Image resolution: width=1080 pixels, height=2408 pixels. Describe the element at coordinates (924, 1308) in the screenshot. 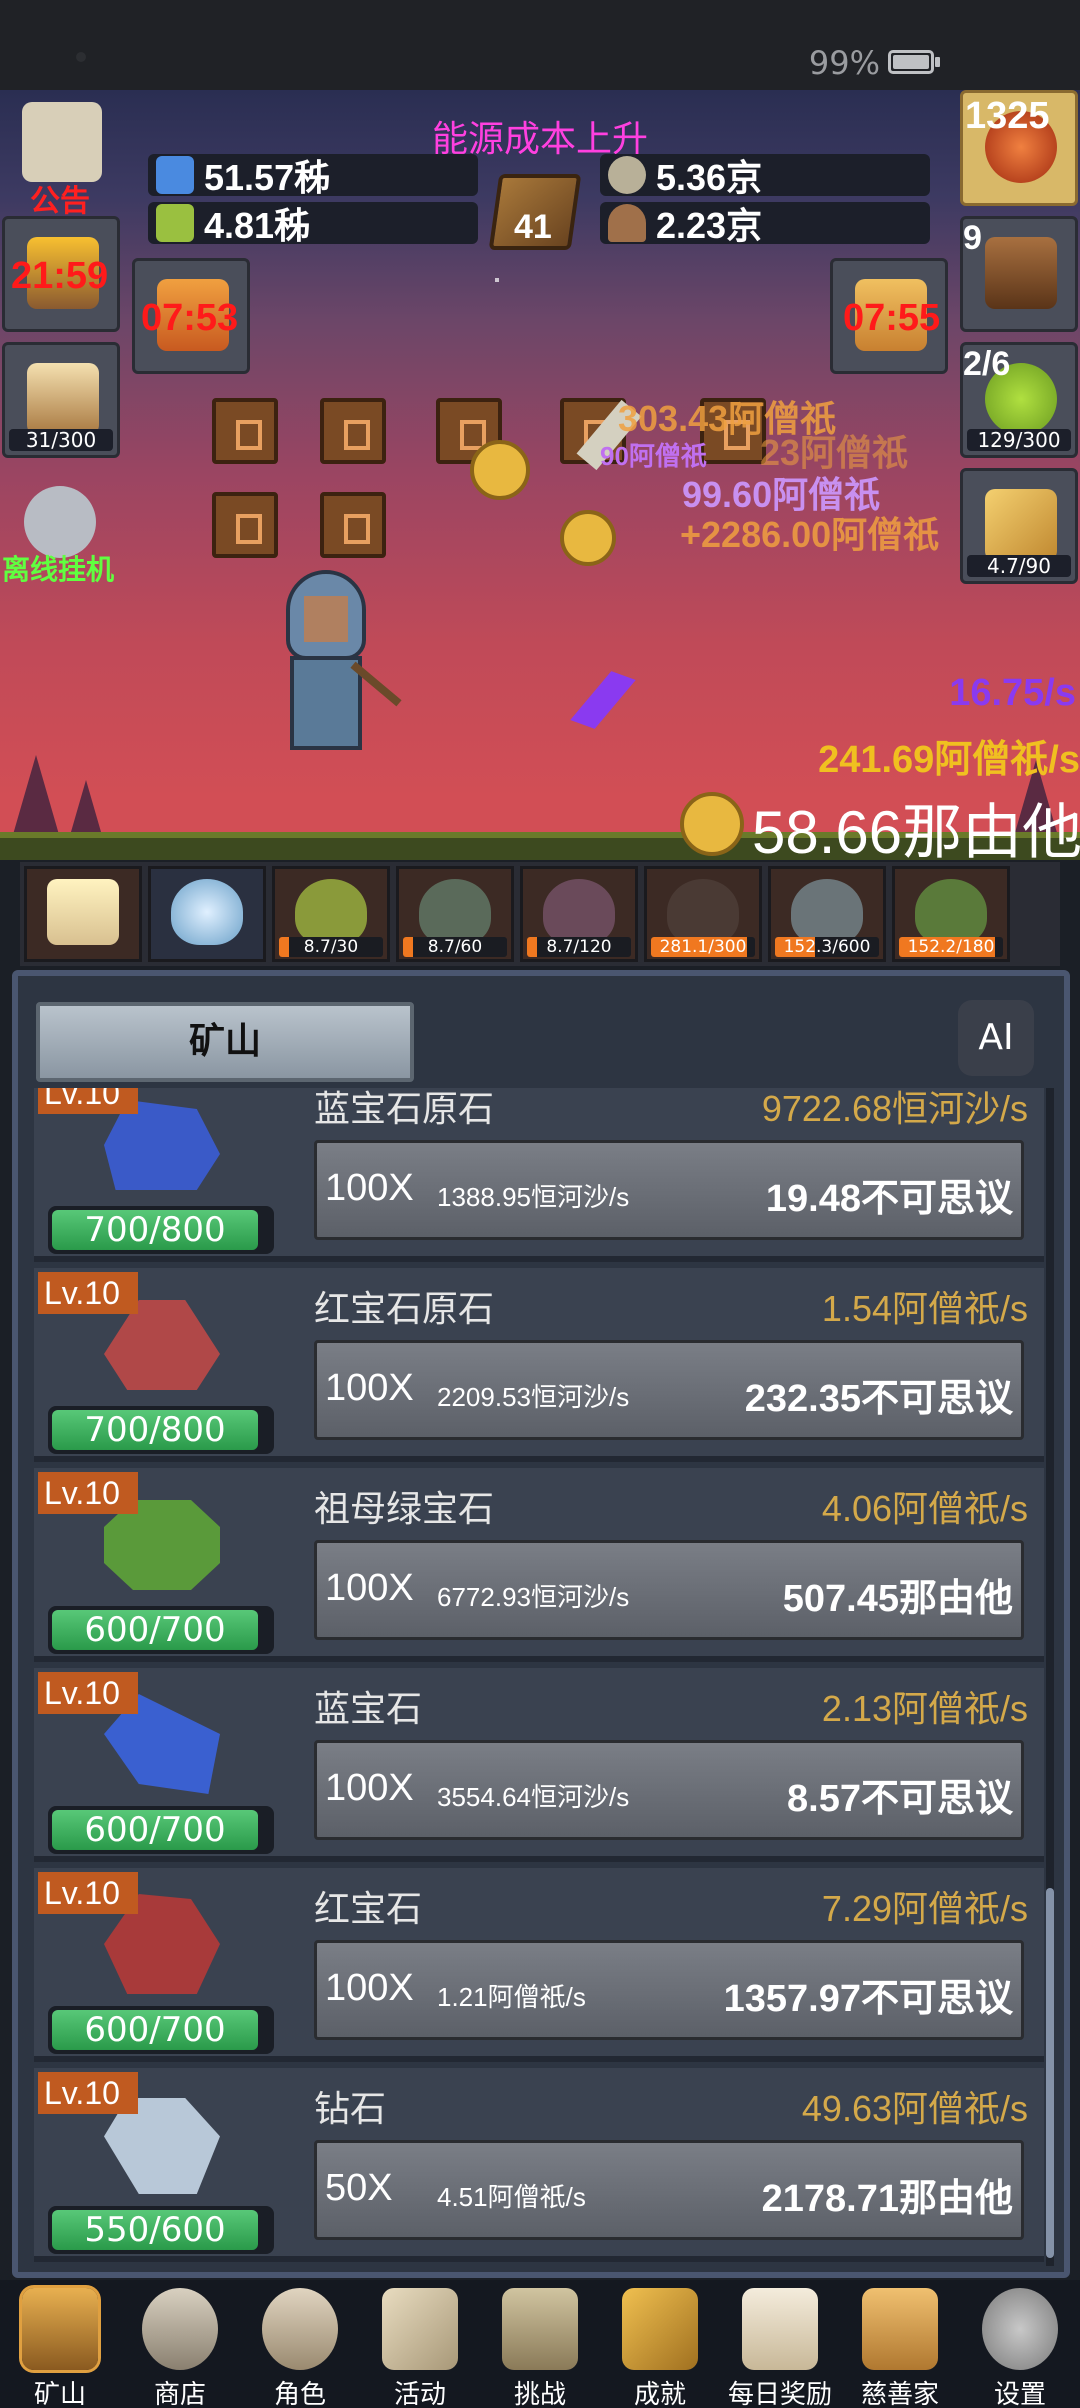

I see `gem-rate: 1.54阿僧祇/s` at that location.